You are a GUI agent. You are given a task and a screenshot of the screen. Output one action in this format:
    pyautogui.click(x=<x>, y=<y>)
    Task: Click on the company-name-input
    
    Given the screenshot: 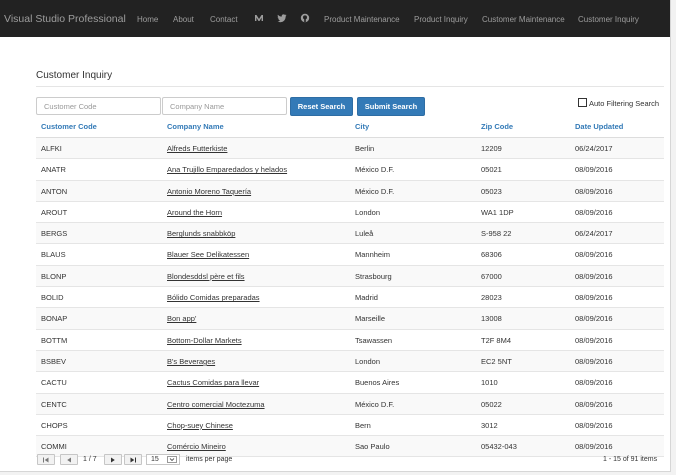 What is the action you would take?
    pyautogui.click(x=224, y=106)
    